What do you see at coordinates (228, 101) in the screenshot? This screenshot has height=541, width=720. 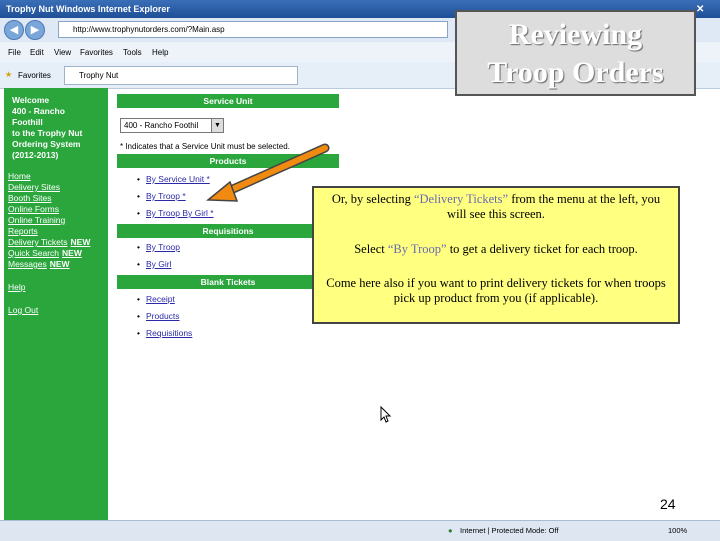 I see `service-unit-header: Service Unit` at bounding box center [228, 101].